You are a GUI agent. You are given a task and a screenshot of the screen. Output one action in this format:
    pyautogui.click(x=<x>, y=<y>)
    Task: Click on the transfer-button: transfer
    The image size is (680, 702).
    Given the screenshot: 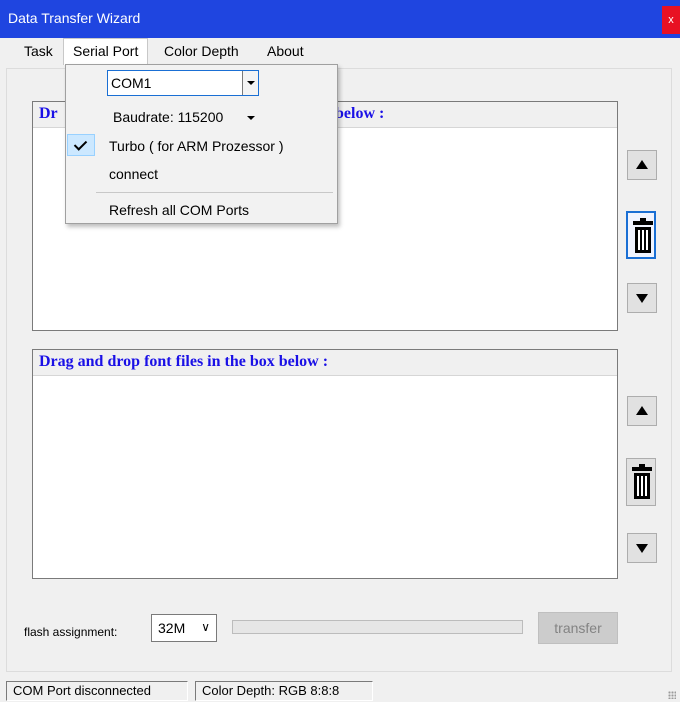 What is the action you would take?
    pyautogui.click(x=578, y=628)
    